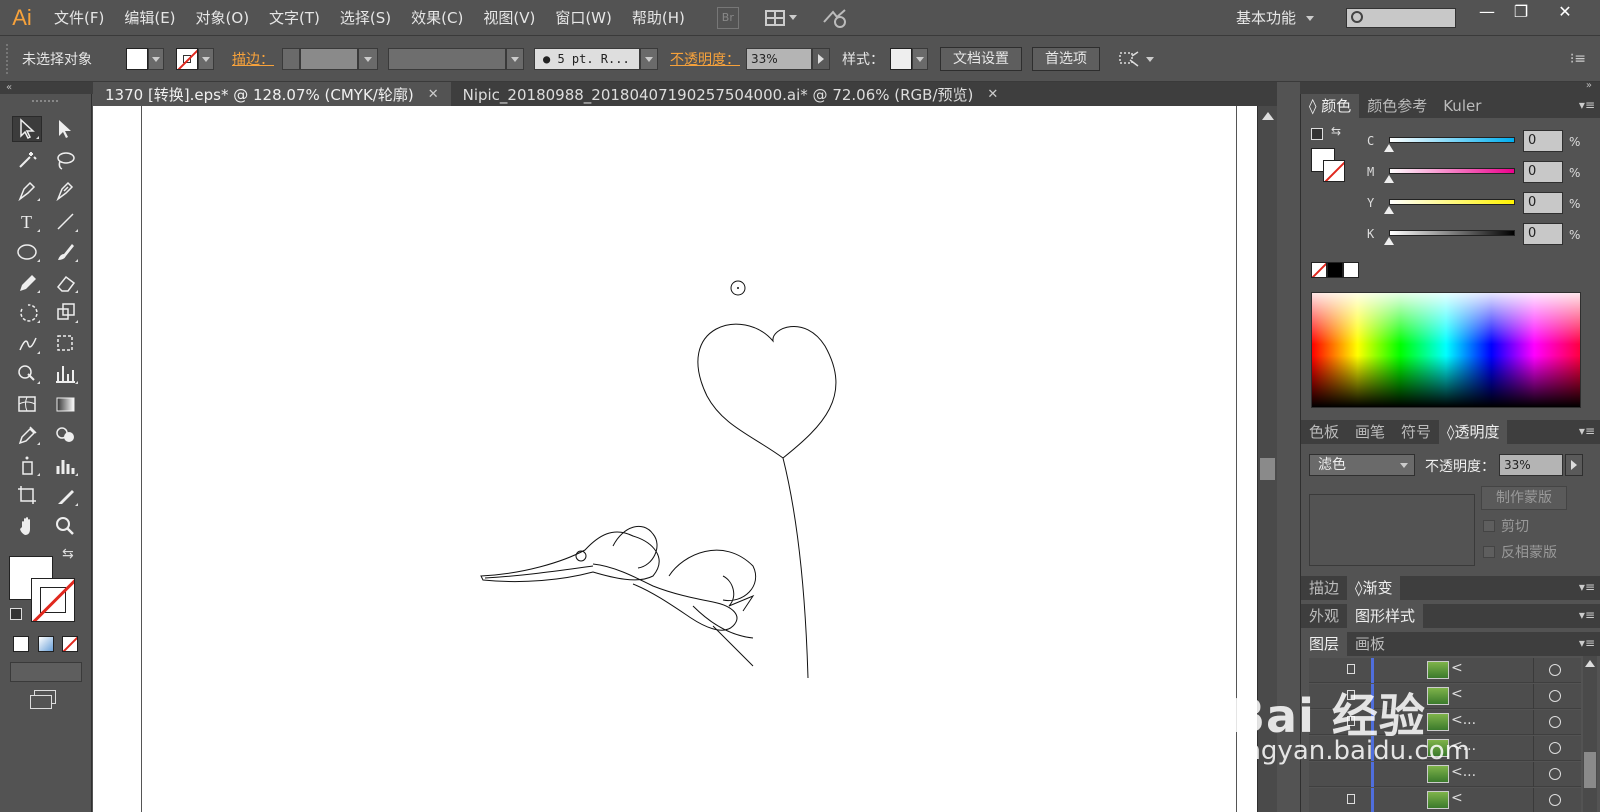 This screenshot has height=812, width=1600. I want to click on none-swatch, so click(1319, 270).